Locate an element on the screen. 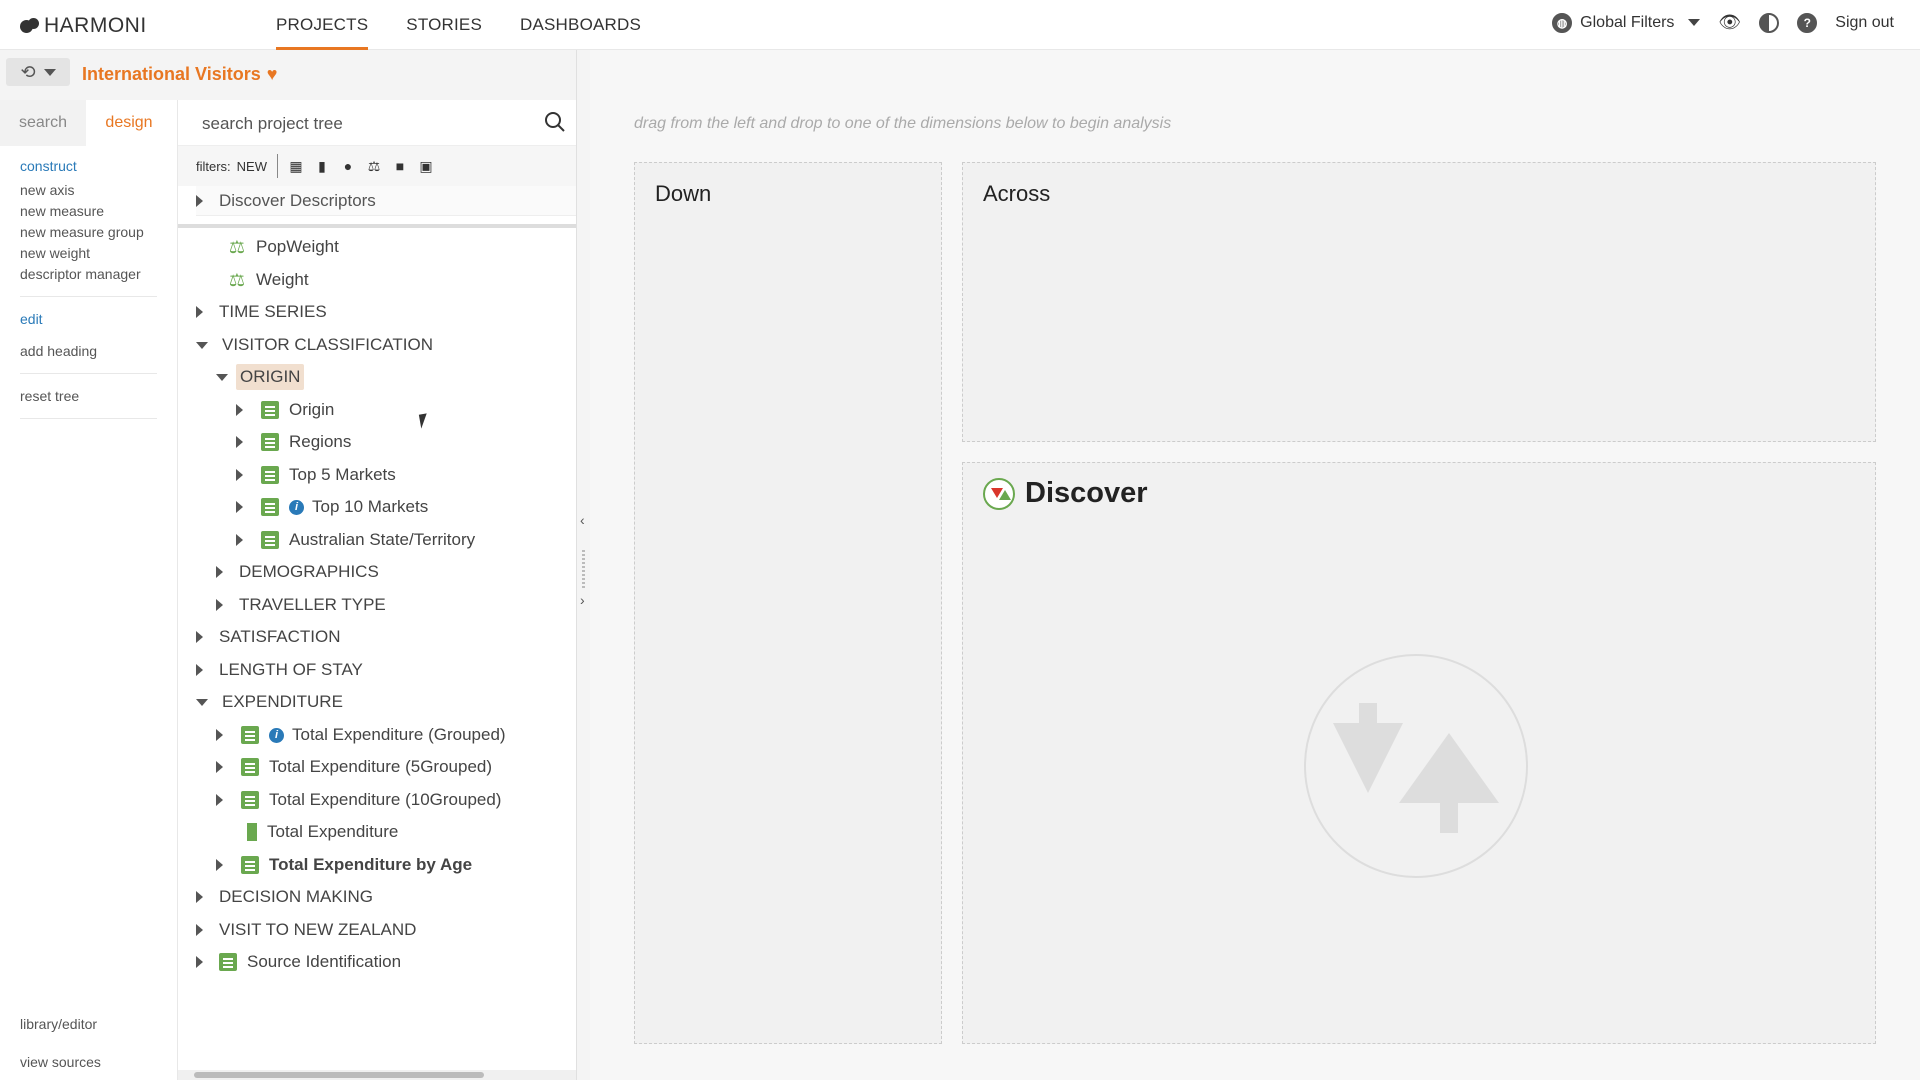  contrast-icon is located at coordinates (1769, 22).